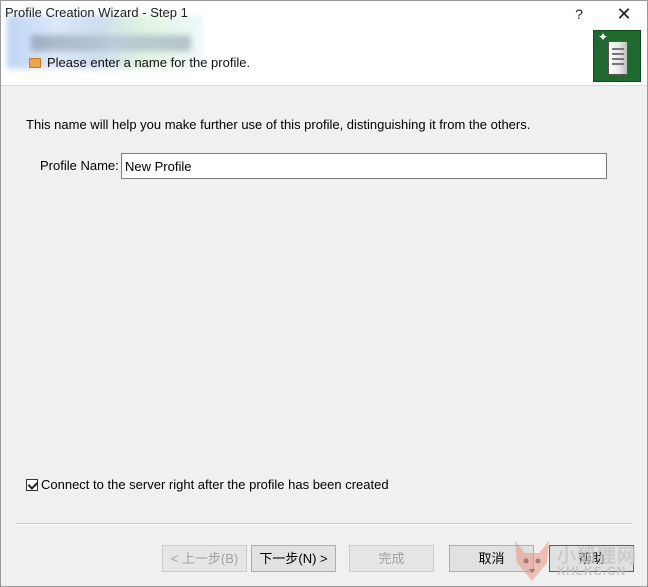 Image resolution: width=648 pixels, height=587 pixels. What do you see at coordinates (324, 524) in the screenshot?
I see `footer-separator` at bounding box center [324, 524].